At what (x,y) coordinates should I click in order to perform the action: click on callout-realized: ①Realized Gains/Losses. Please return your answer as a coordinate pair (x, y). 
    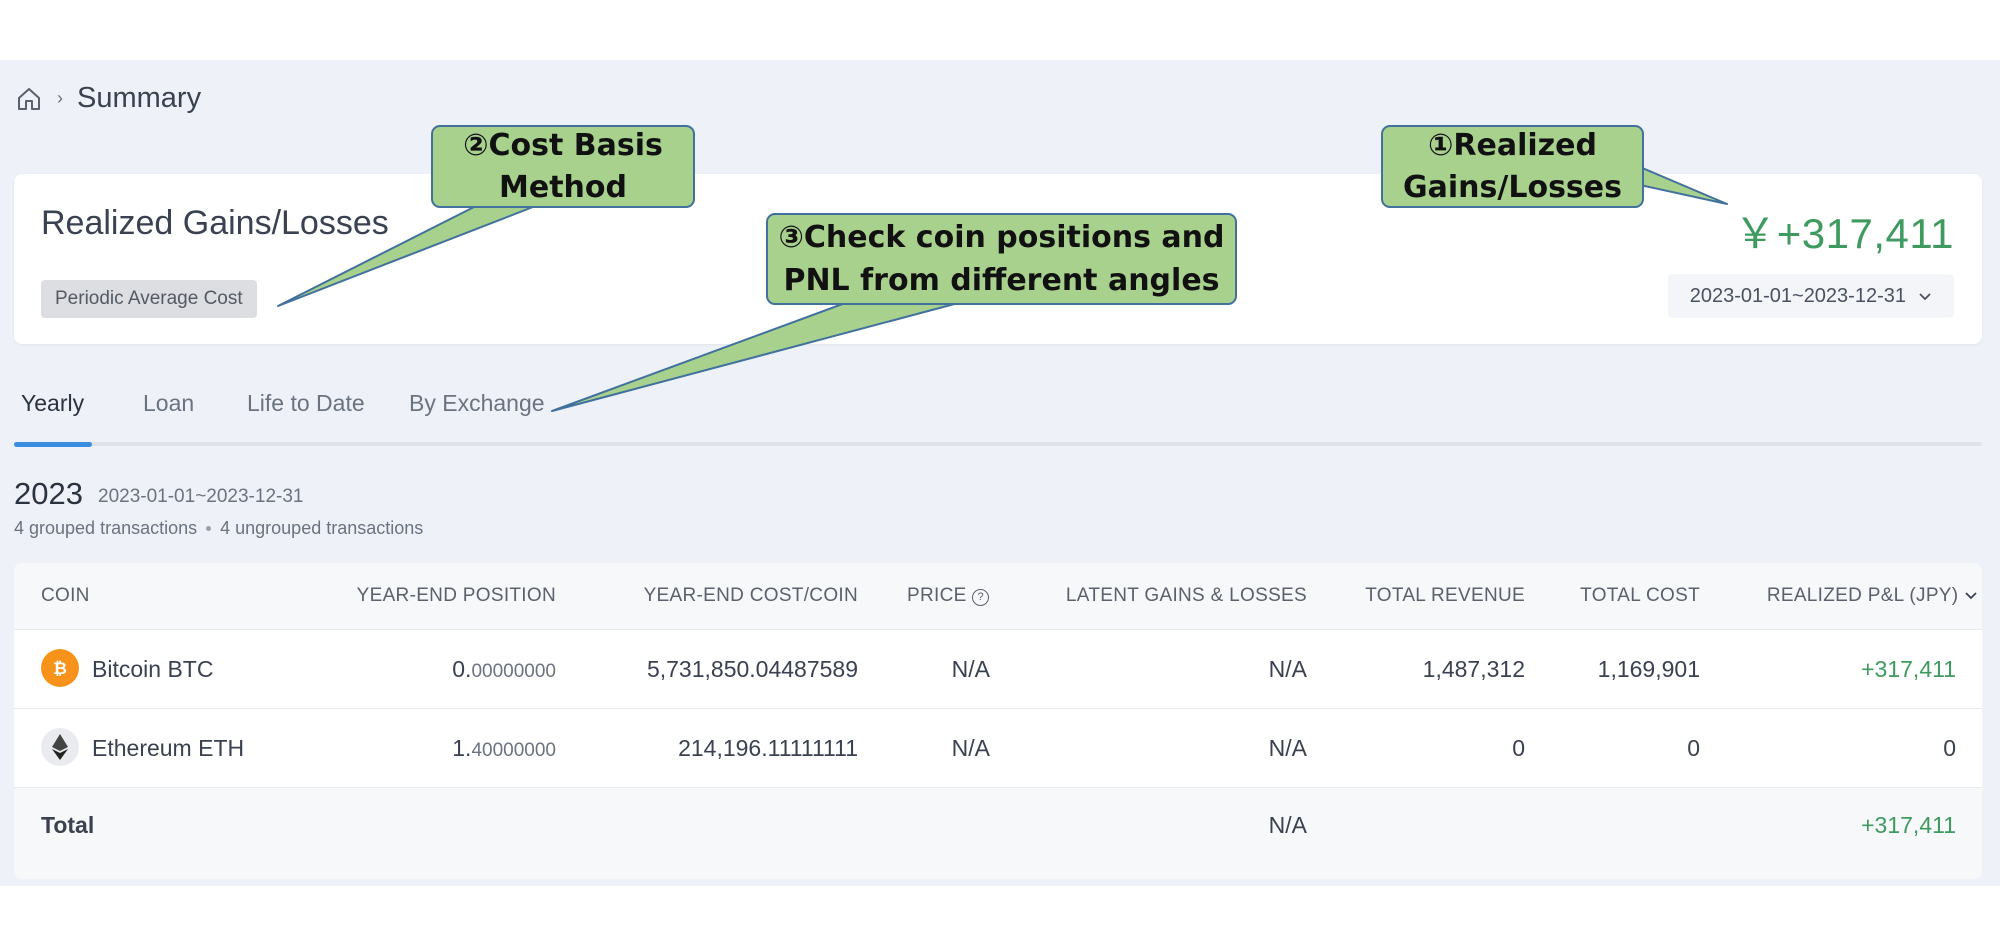
    Looking at the image, I should click on (1512, 166).